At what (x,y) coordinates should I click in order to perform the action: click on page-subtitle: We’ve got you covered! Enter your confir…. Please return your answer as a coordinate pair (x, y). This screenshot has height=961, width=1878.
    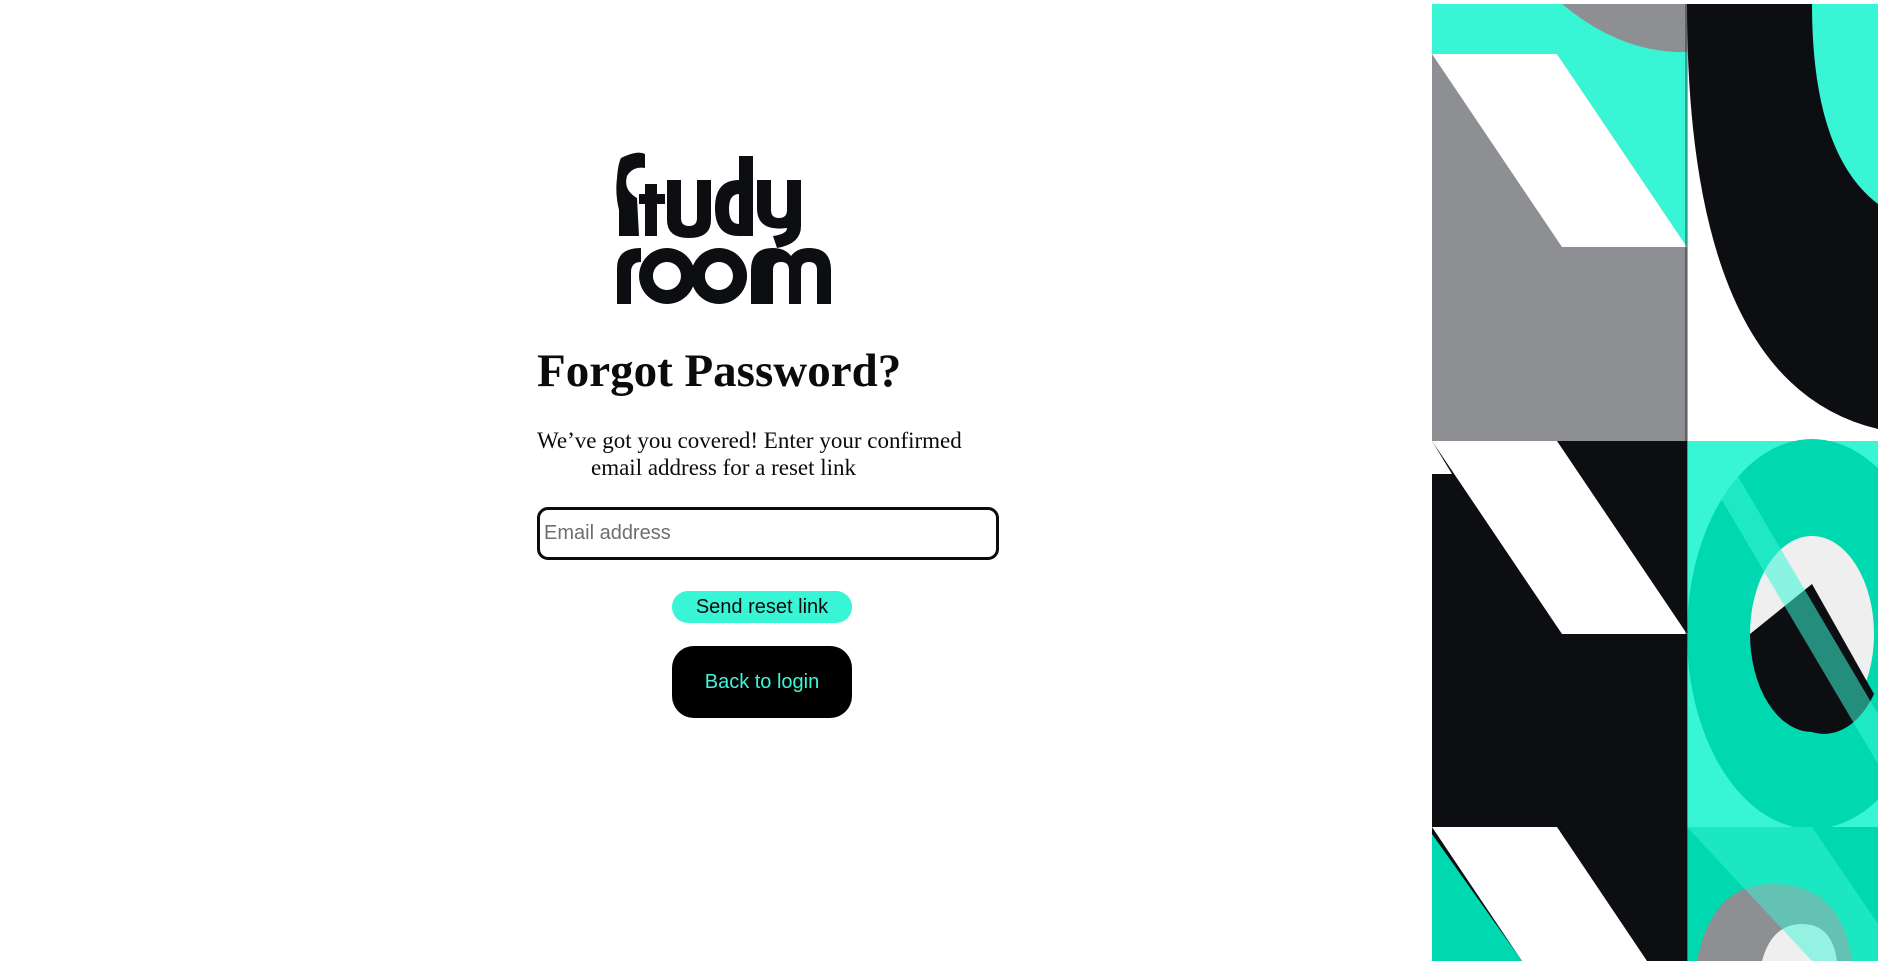
    Looking at the image, I should click on (762, 454).